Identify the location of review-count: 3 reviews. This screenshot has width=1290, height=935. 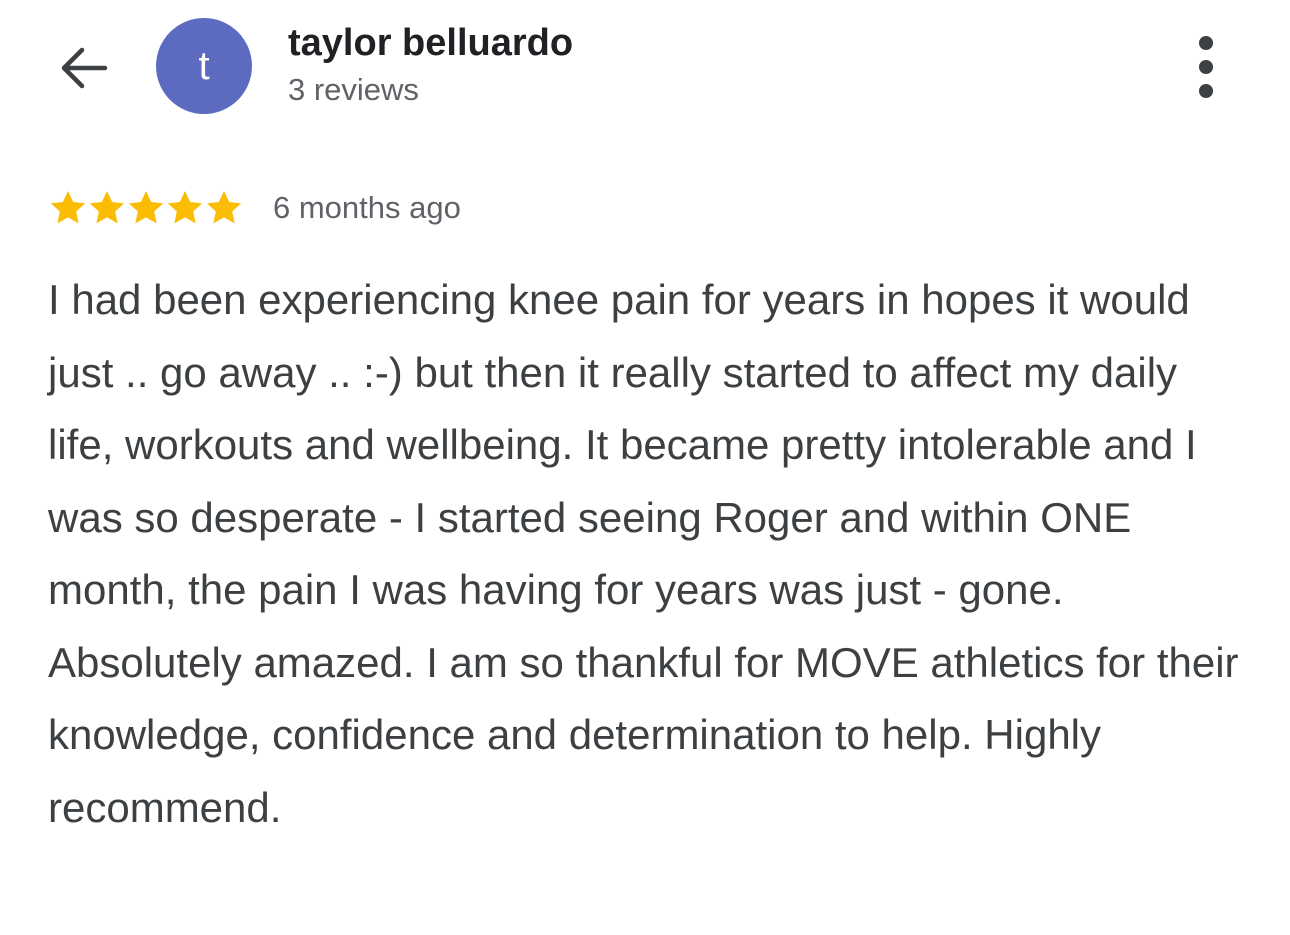
(353, 89).